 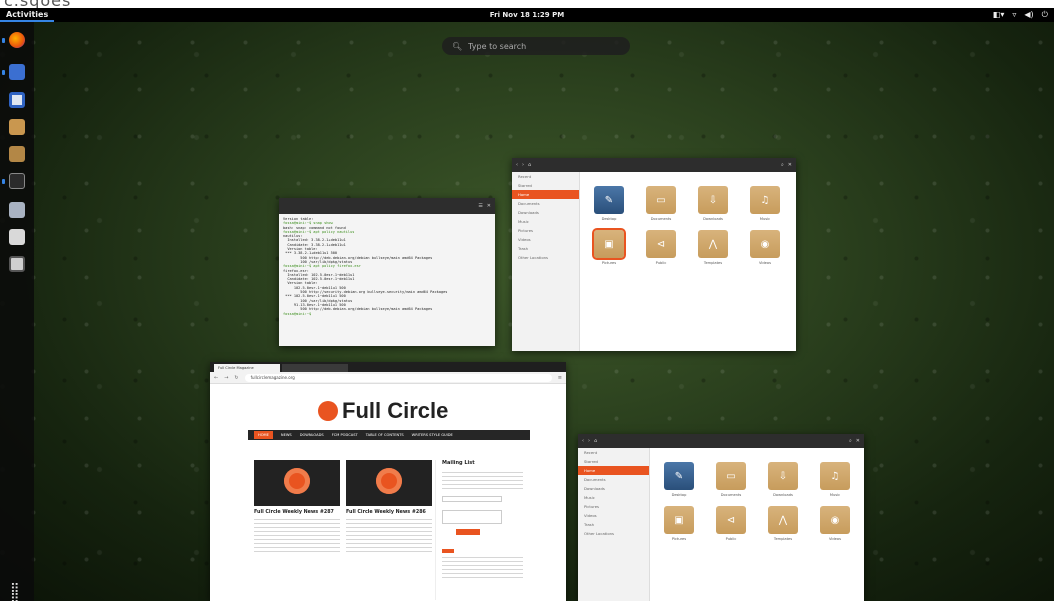 What do you see at coordinates (1045, 15) in the screenshot?
I see `power-icon: ⏻` at bounding box center [1045, 15].